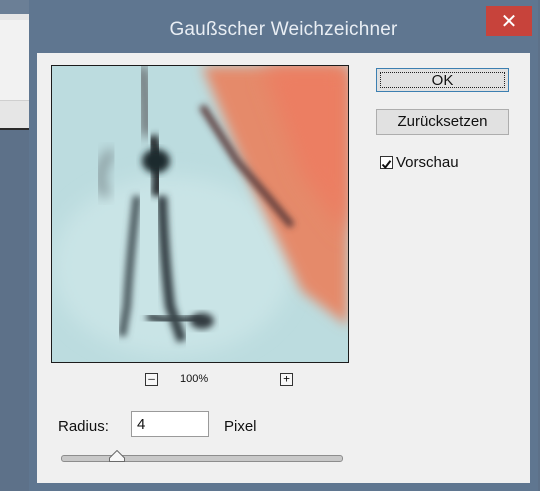 The width and height of the screenshot is (540, 491). I want to click on zoom-in-icon: +, so click(286, 378).